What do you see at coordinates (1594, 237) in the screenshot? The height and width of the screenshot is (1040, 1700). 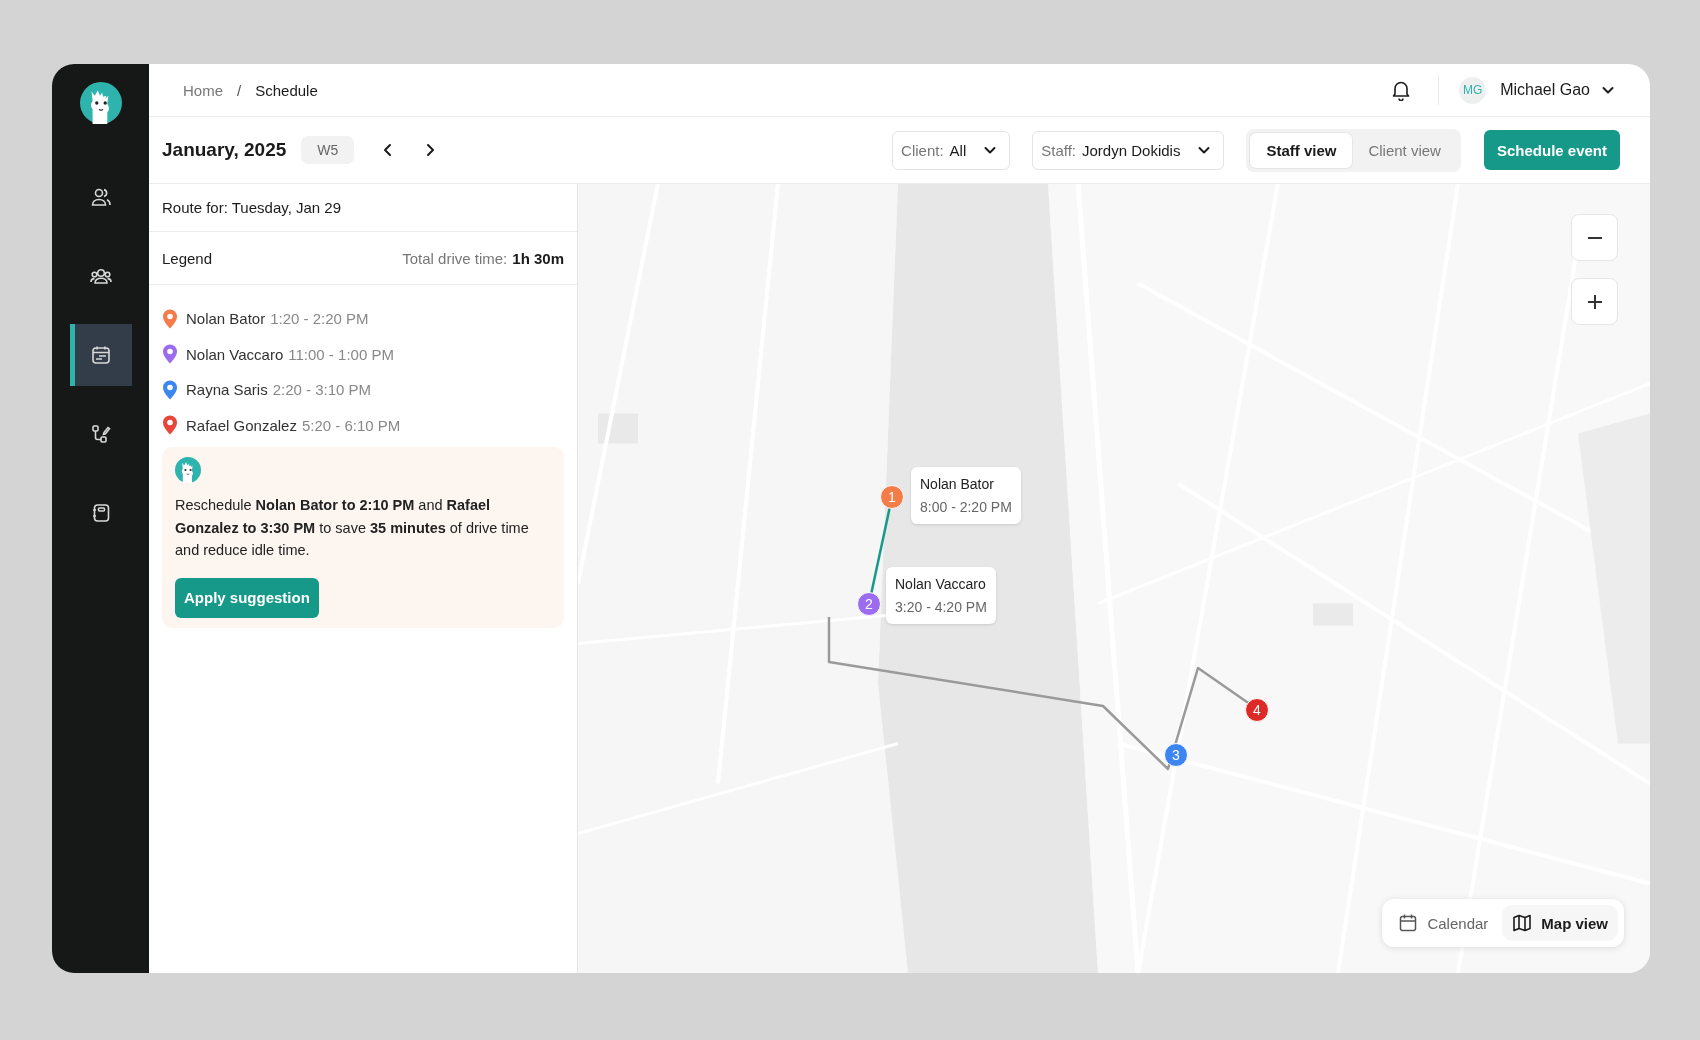 I see `minus-icon` at bounding box center [1594, 237].